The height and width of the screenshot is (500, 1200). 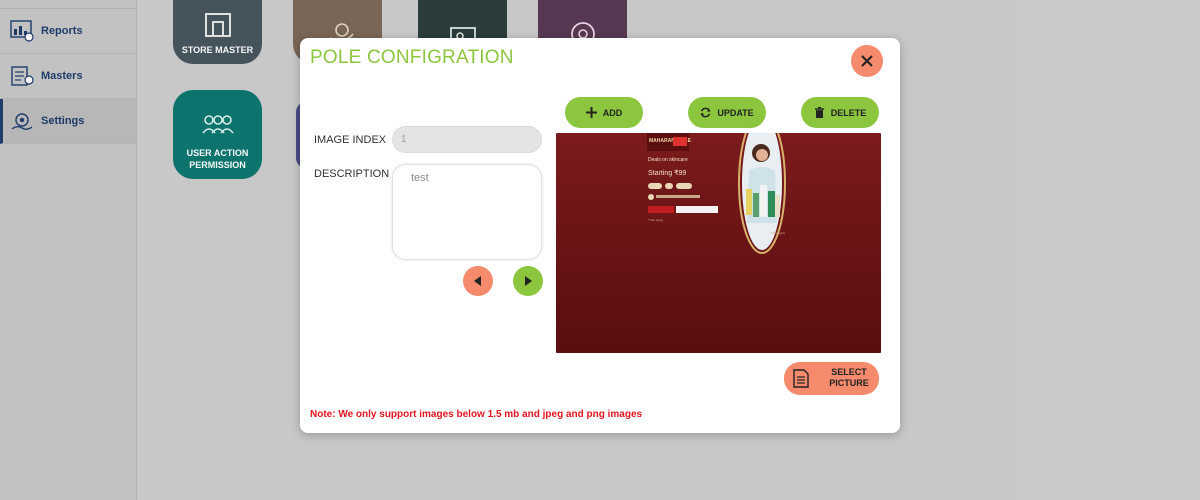 I want to click on update-button: UPDATE, so click(x=727, y=112).